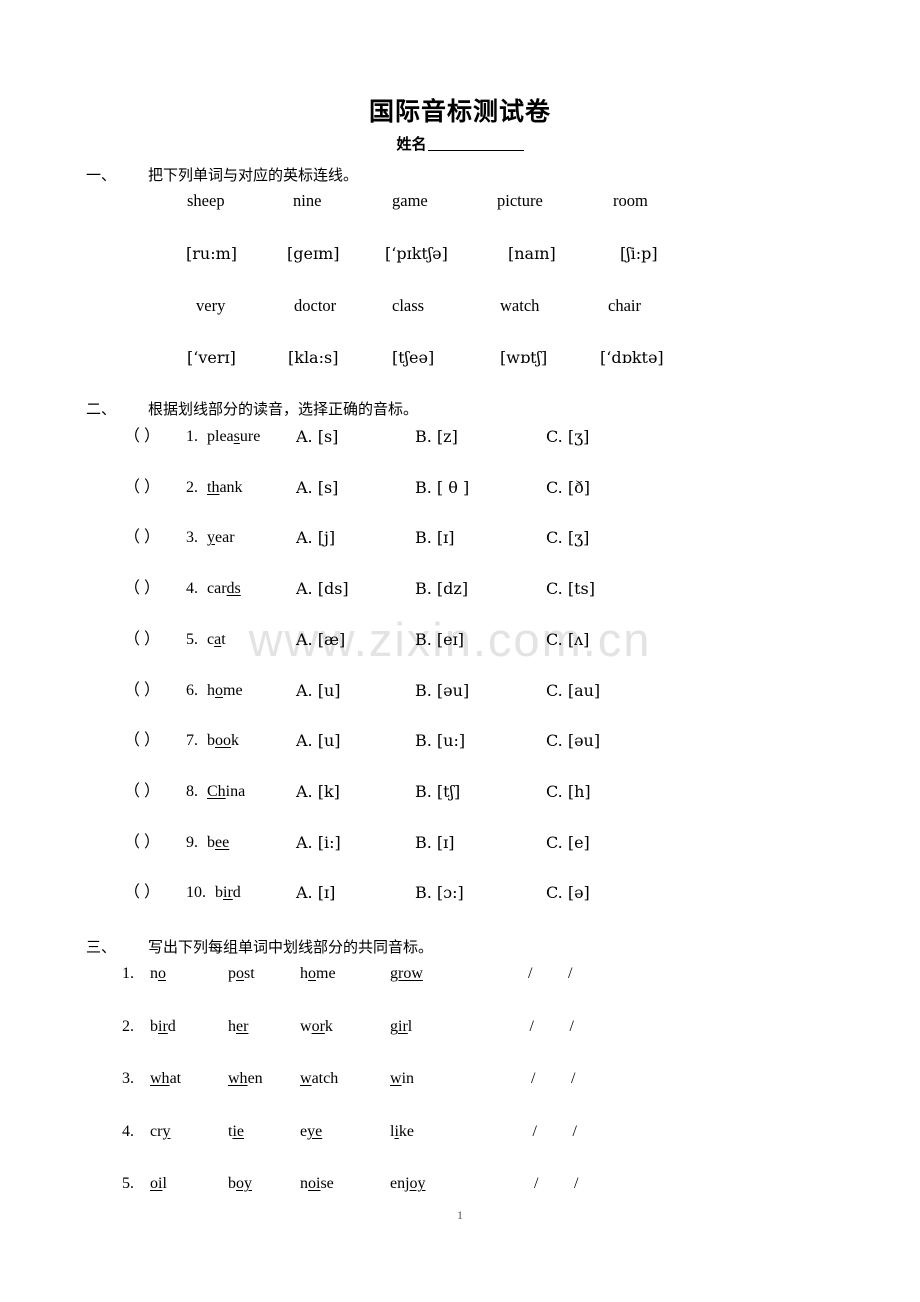  What do you see at coordinates (322, 589) in the screenshot?
I see `option-a: A. [ds]` at bounding box center [322, 589].